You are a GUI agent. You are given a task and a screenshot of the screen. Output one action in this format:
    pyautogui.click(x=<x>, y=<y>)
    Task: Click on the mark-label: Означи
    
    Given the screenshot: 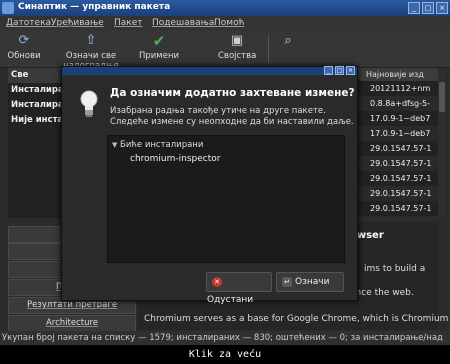 What is the action you would take?
    pyautogui.click(x=312, y=282)
    